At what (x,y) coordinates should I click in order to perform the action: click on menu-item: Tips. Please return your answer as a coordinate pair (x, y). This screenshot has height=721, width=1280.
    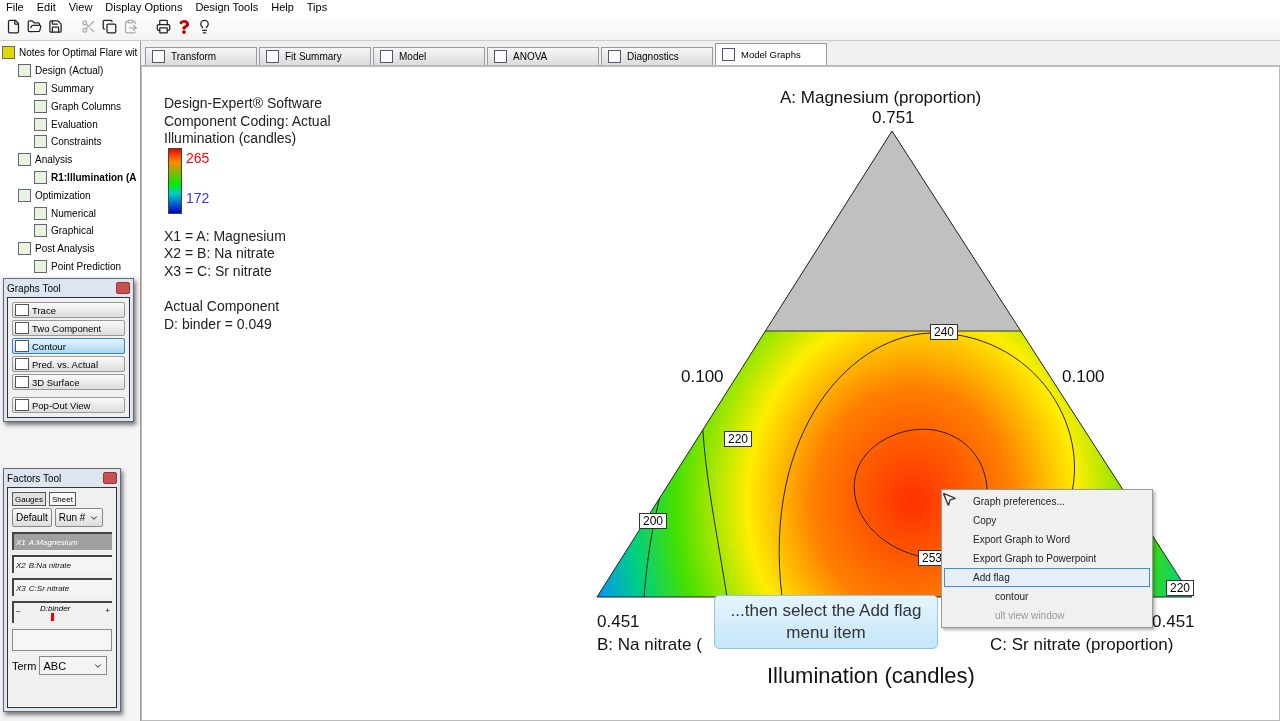
    Looking at the image, I should click on (317, 6).